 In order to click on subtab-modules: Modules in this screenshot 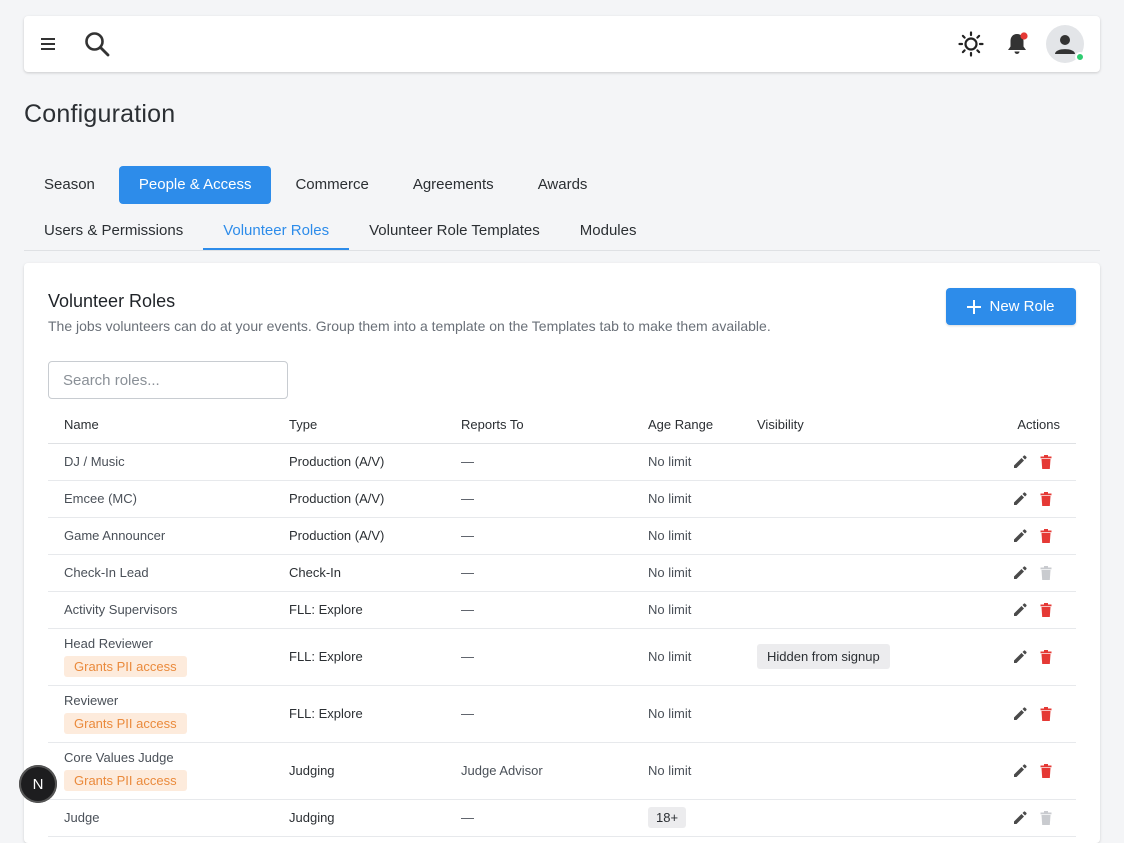, I will do `click(608, 231)`.